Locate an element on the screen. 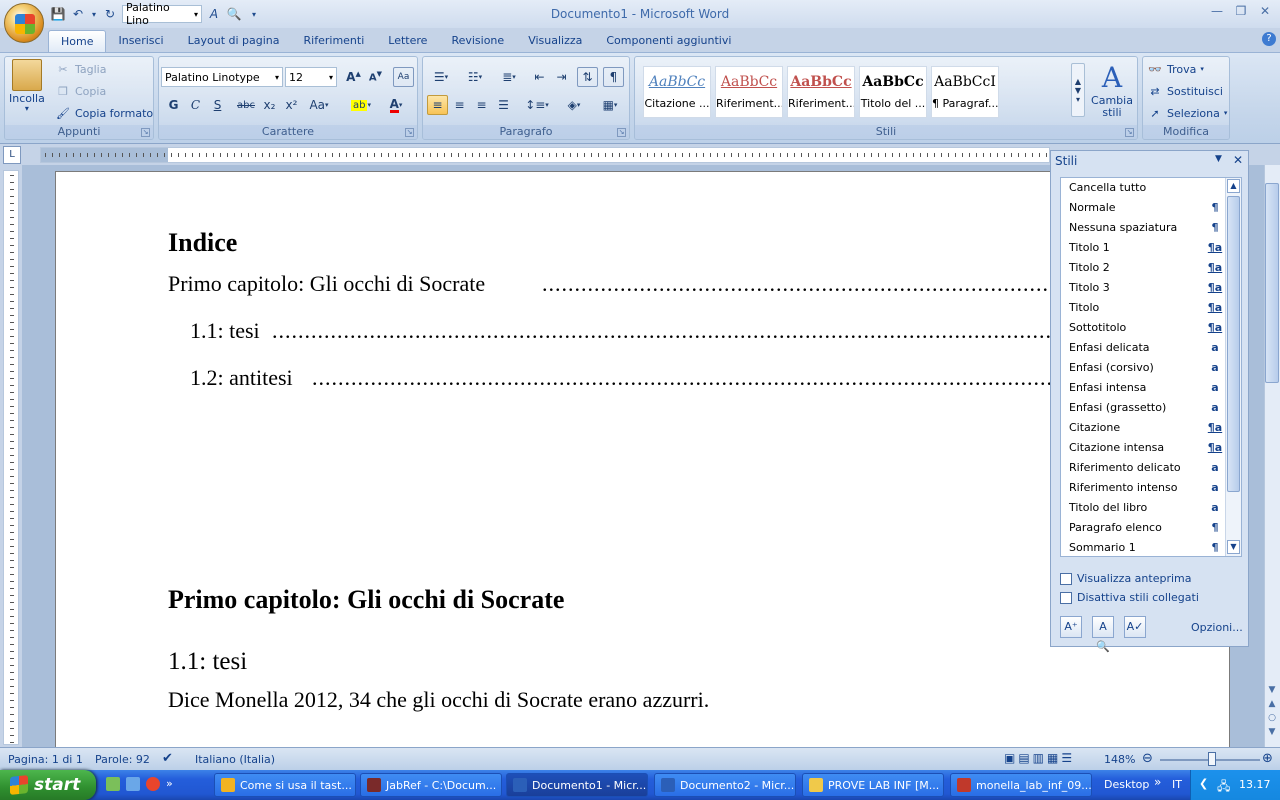 The width and height of the screenshot is (1280, 800). style-list-item: Enfasi delicata is located at coordinates (1144, 348).